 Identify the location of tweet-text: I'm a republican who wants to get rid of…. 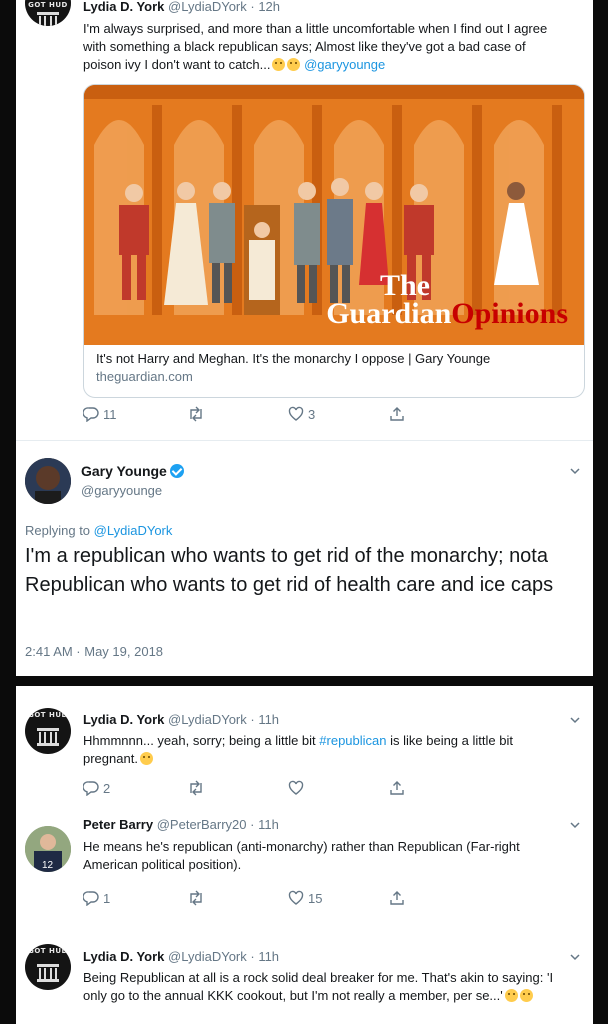
(289, 570).